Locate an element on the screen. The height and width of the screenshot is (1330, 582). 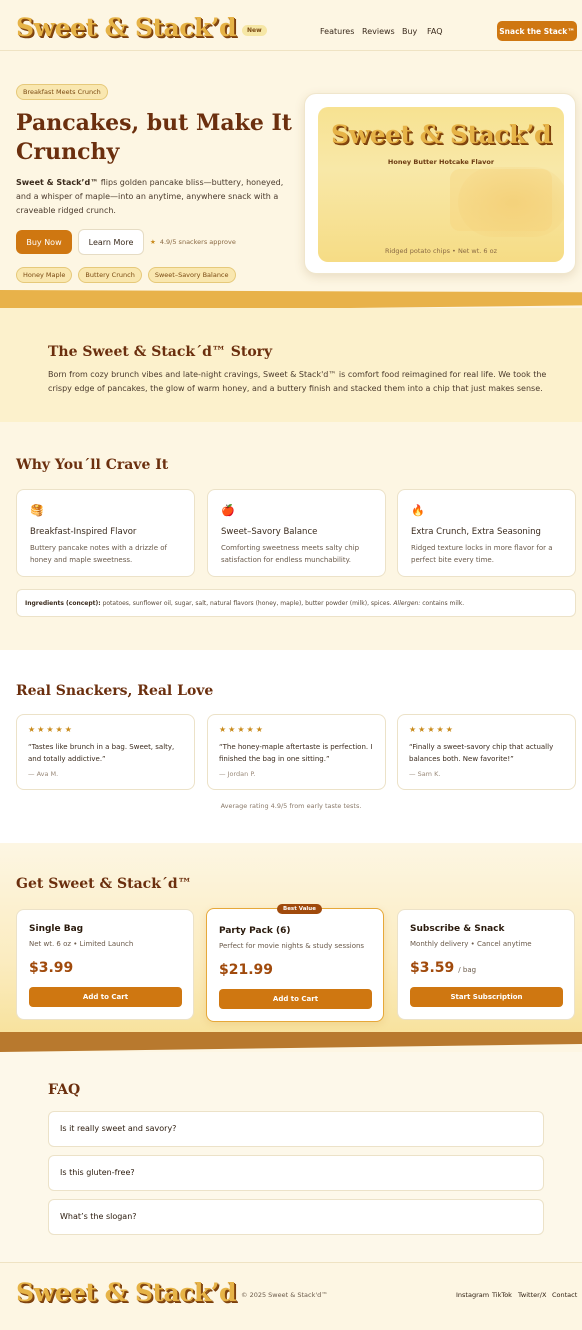
copyright: © 2025 Sweet & Stack'd™ is located at coordinates (284, 1295).